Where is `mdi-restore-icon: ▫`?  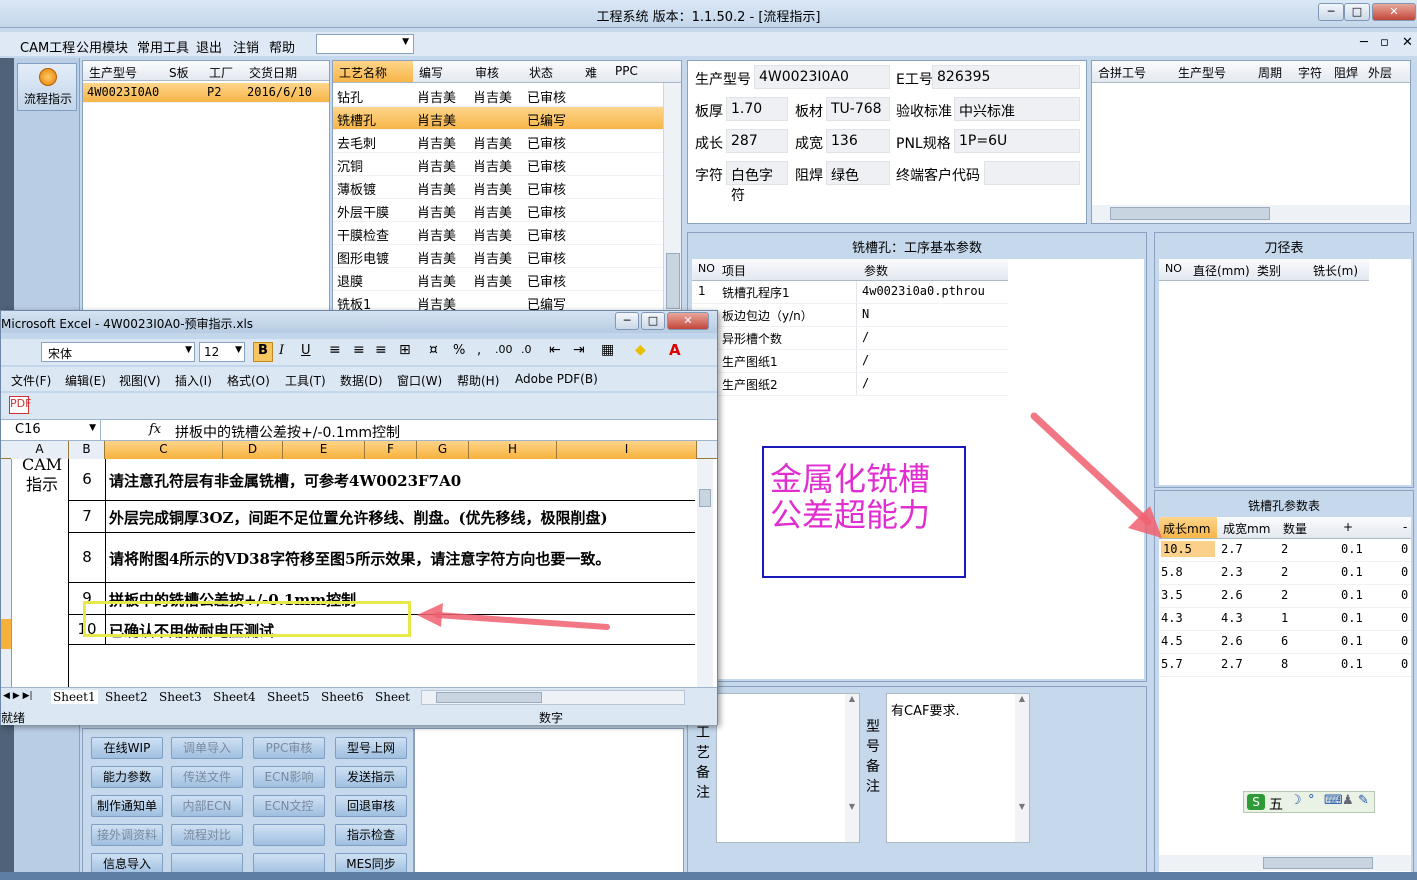
mdi-restore-icon: ▫ is located at coordinates (1384, 42).